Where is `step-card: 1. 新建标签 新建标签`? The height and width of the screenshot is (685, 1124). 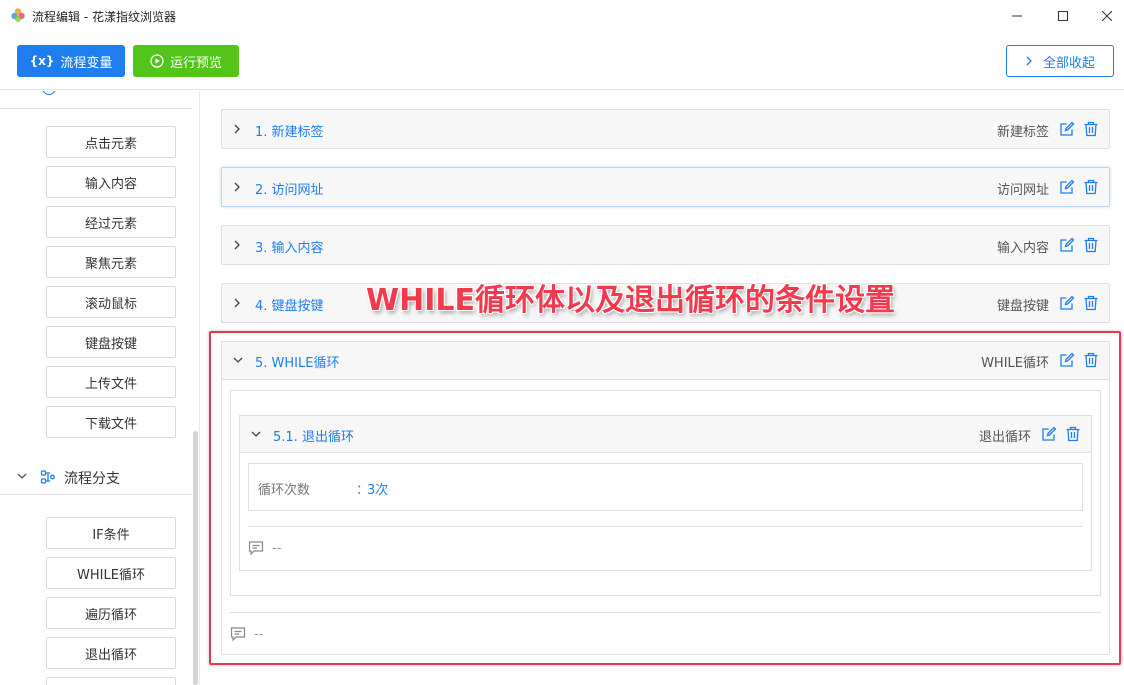
step-card: 1. 新建标签 新建标签 is located at coordinates (665, 129).